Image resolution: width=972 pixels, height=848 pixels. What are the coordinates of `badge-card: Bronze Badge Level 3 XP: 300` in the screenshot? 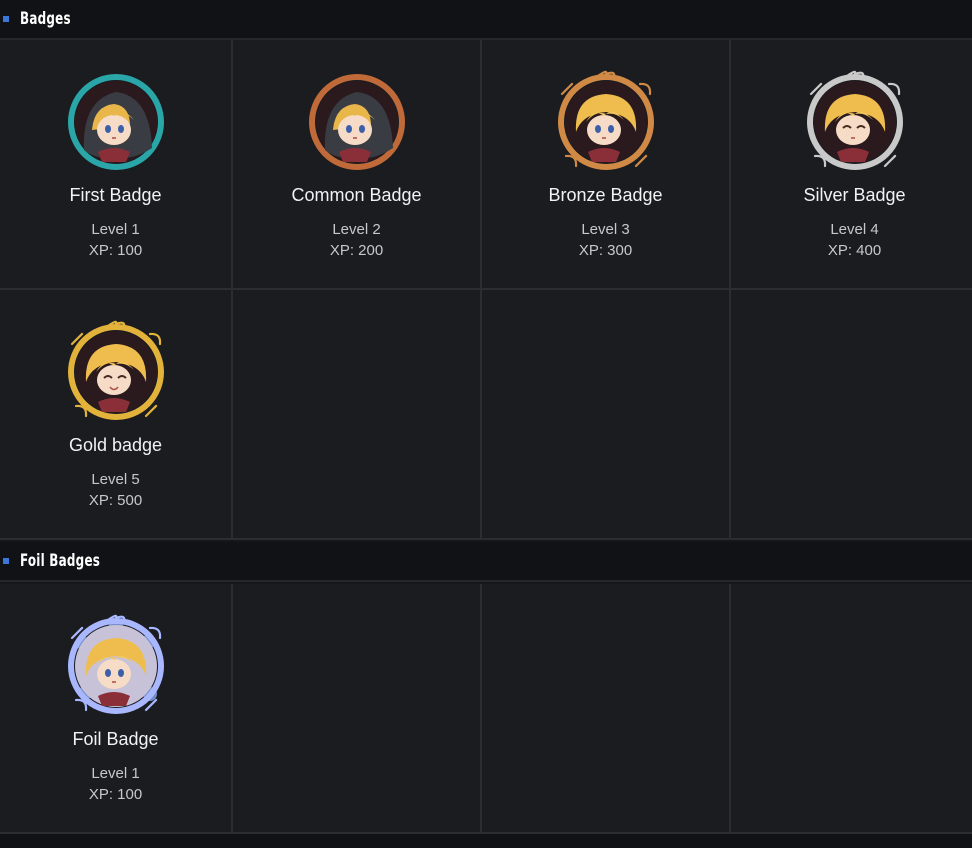 It's located at (605, 164).